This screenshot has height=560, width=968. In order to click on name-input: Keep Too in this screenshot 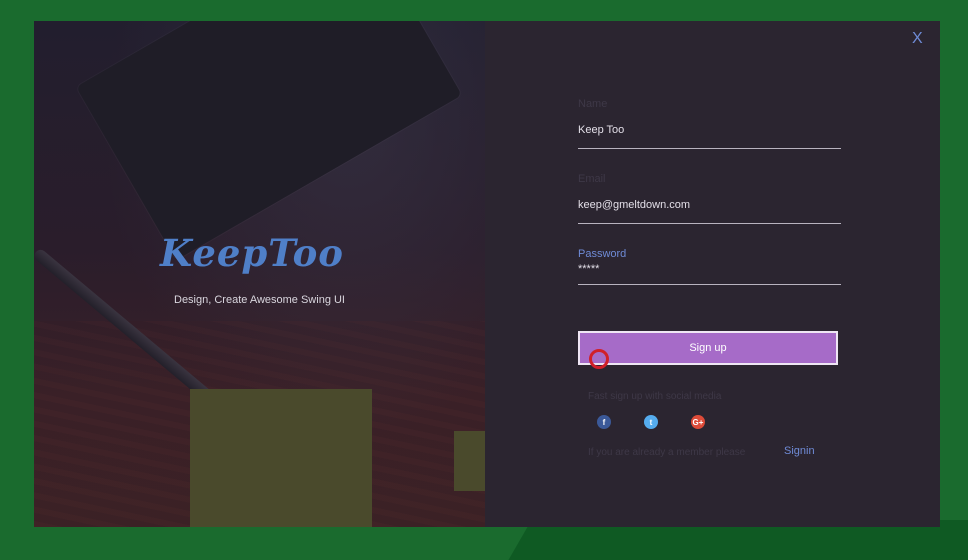, I will do `click(709, 130)`.